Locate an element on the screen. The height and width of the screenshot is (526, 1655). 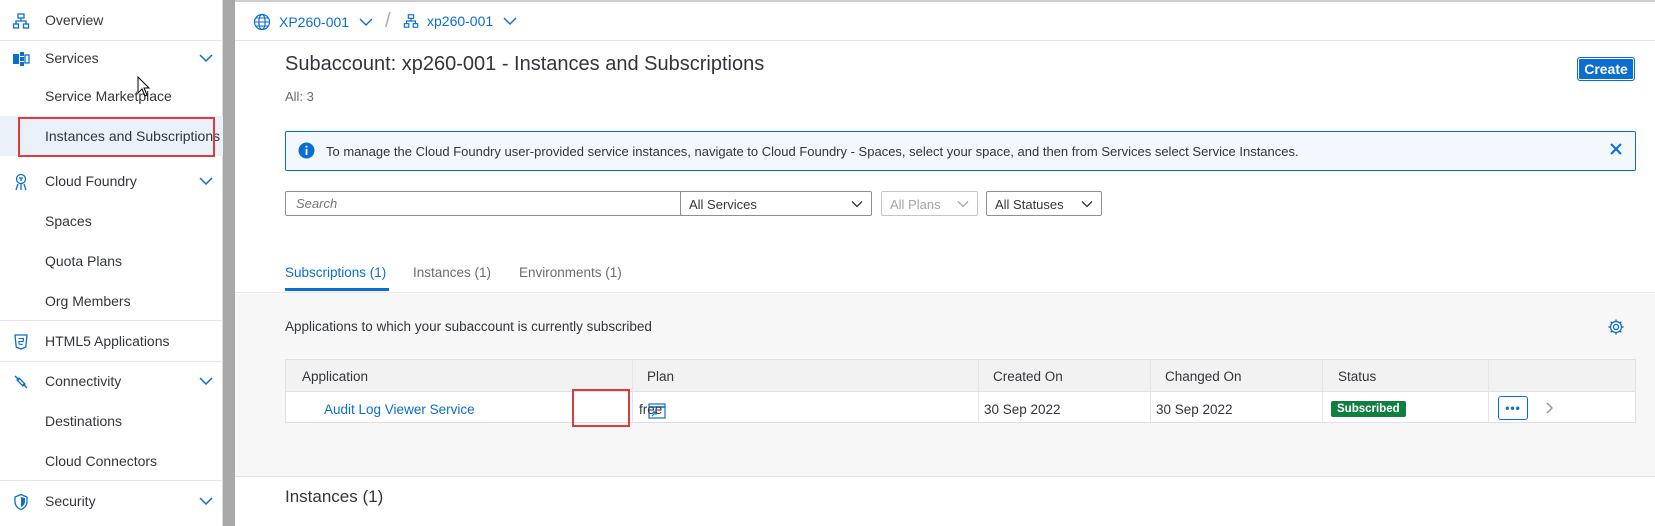
status-badge: Subscribed is located at coordinates (1368, 409).